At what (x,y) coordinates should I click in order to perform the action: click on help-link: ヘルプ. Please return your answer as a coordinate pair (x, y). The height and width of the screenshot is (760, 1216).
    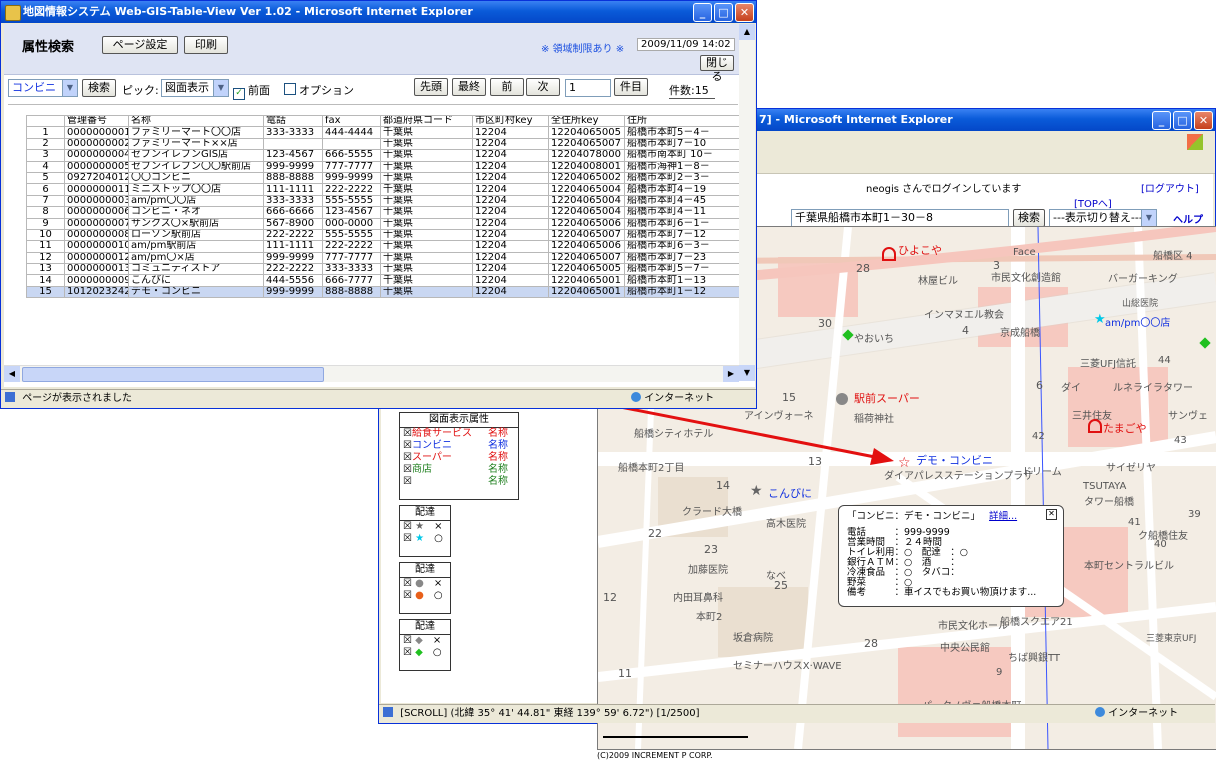
    Looking at the image, I should click on (1188, 218).